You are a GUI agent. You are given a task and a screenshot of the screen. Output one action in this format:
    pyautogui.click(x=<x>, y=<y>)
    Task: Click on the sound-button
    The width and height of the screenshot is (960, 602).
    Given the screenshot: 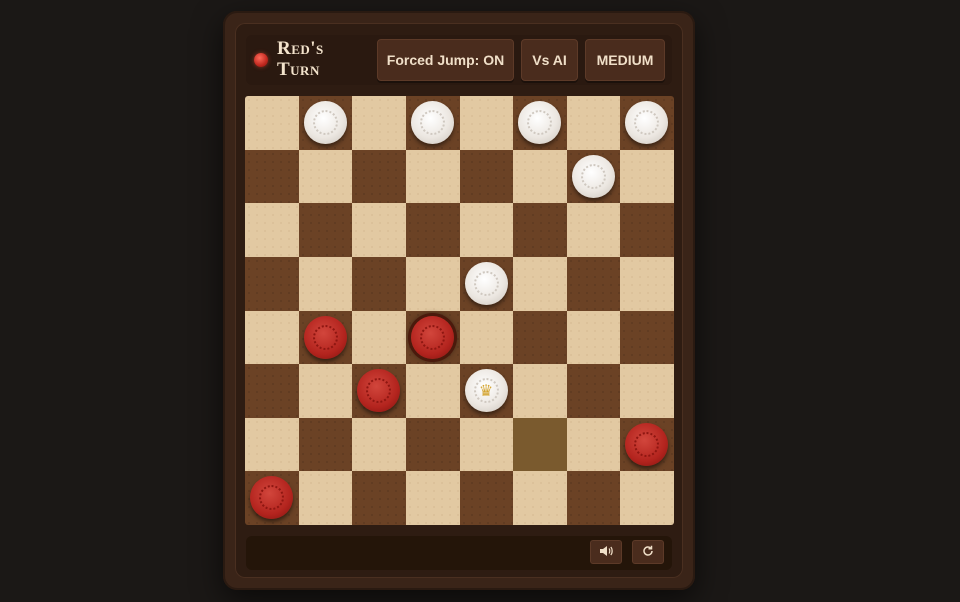 What is the action you would take?
    pyautogui.click(x=606, y=552)
    